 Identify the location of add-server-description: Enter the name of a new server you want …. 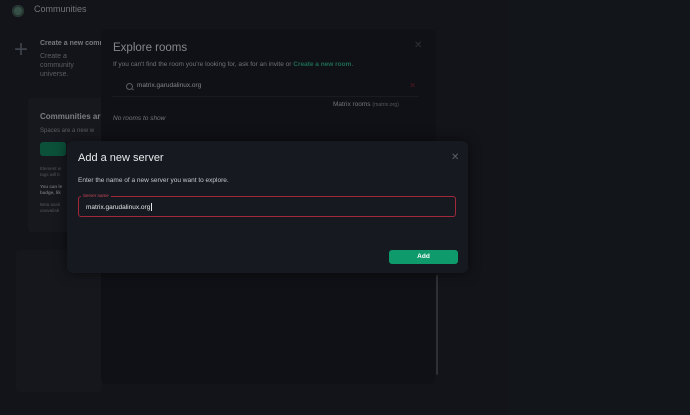
(153, 180).